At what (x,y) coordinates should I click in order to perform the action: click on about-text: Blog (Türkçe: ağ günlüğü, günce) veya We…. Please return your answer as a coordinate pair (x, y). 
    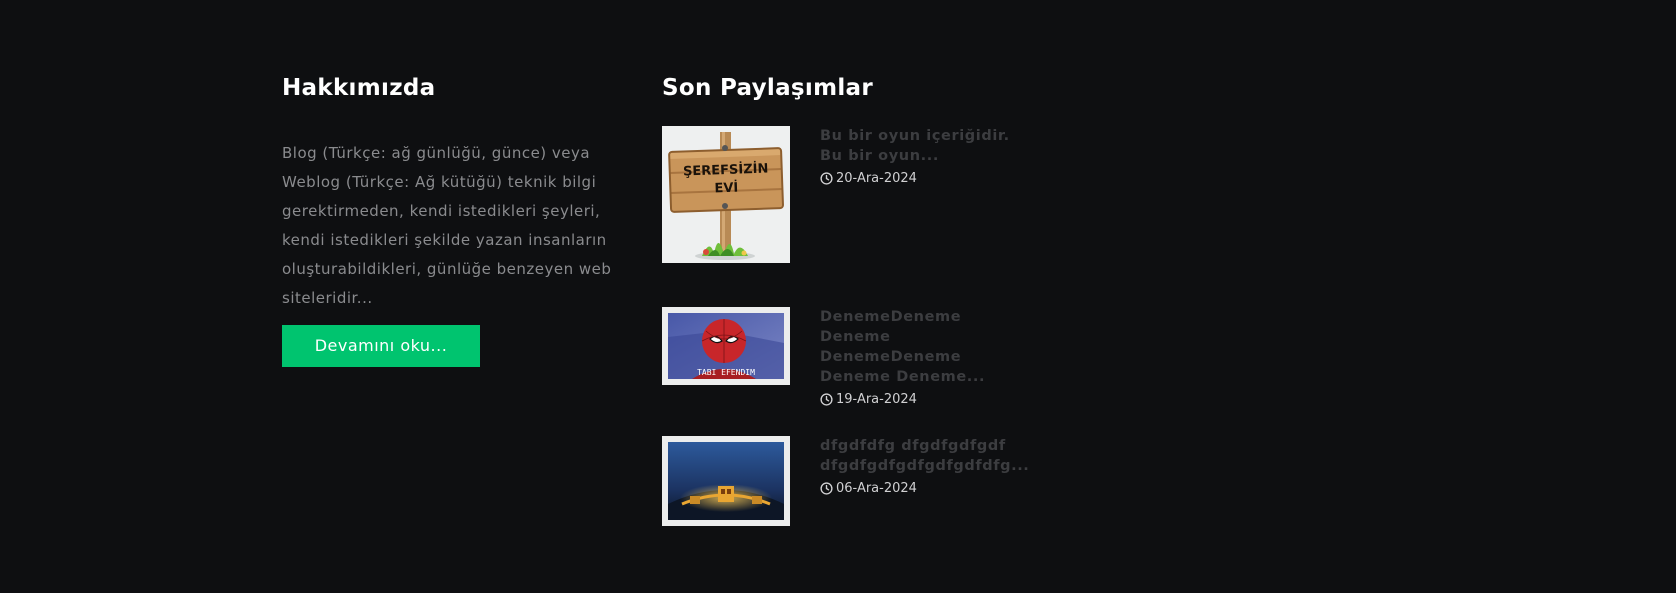
    Looking at the image, I should click on (447, 225).